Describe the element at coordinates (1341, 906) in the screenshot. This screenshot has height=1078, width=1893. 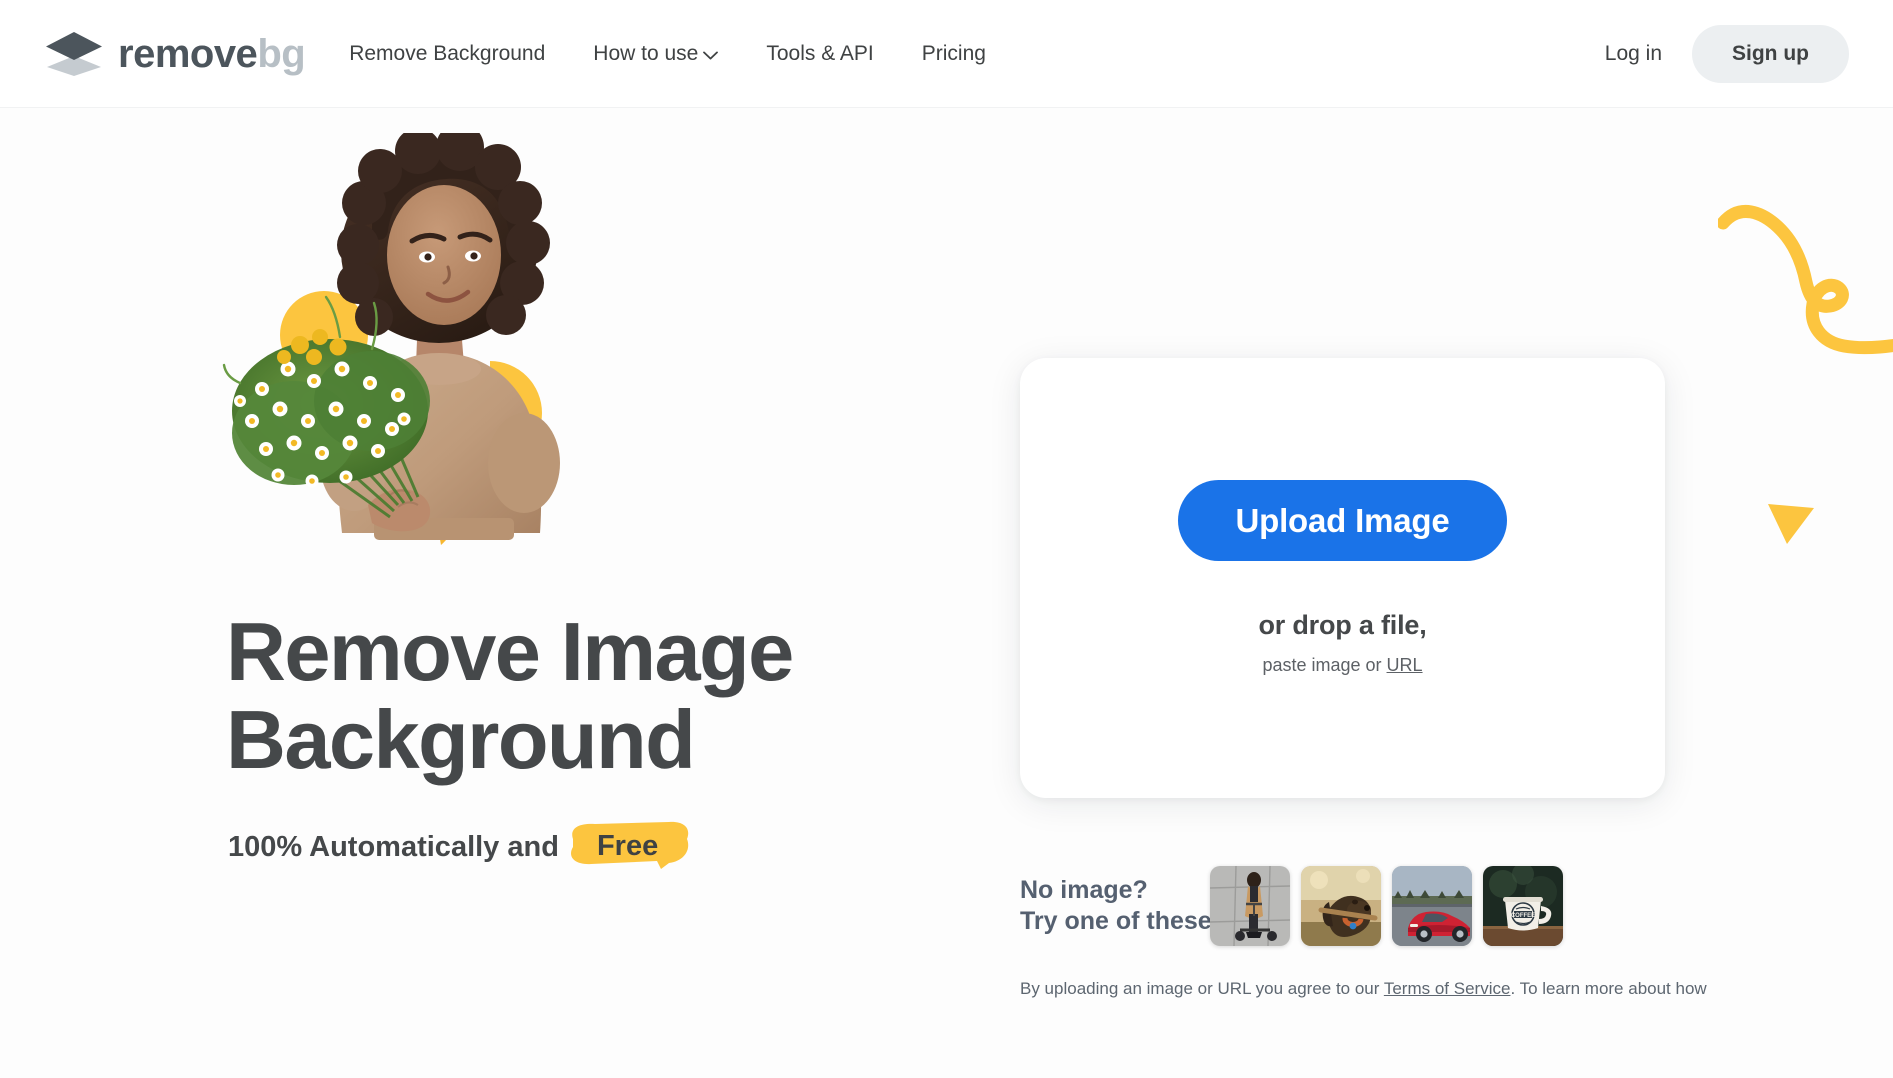
I see `sample-thumbnail-dog-with-stick` at that location.